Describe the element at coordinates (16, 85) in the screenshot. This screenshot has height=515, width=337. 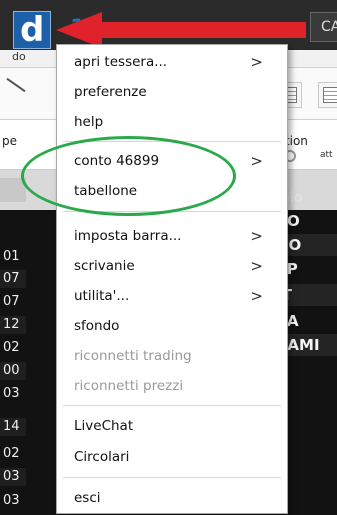
I see `draw-line-icon` at that location.